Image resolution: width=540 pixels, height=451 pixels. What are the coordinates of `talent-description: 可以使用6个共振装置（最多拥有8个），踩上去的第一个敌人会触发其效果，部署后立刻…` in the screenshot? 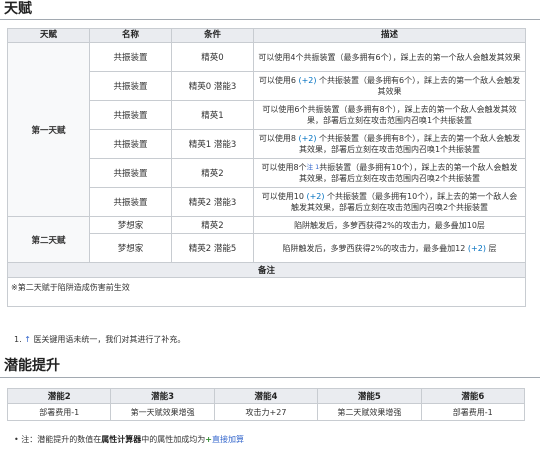 It's located at (389, 115).